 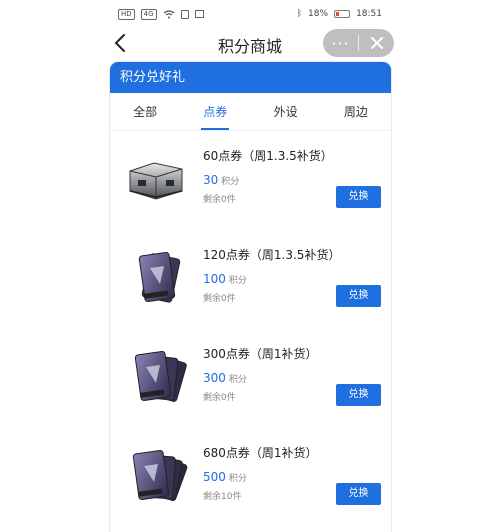 What do you see at coordinates (161, 14) in the screenshot?
I see `status-left: HD 4G` at bounding box center [161, 14].